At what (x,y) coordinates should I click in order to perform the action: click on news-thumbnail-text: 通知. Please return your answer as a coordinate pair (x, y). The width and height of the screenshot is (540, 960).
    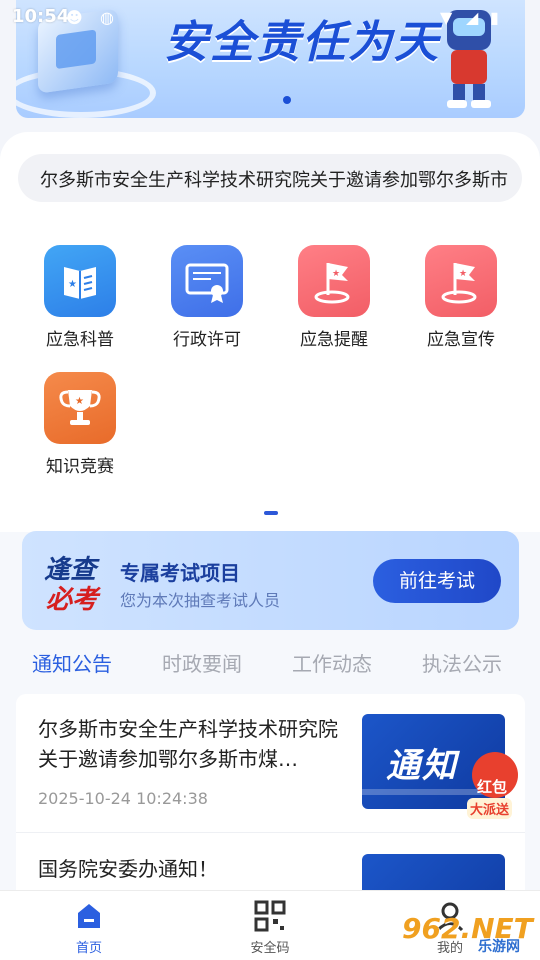
    Looking at the image, I should click on (422, 766).